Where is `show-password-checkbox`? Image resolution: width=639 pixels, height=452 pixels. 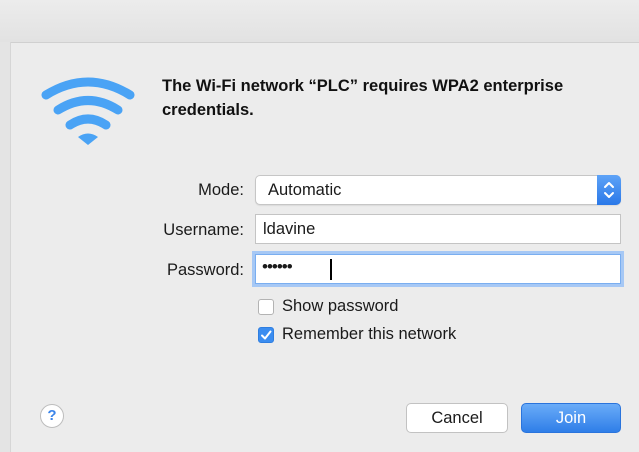 show-password-checkbox is located at coordinates (266, 307).